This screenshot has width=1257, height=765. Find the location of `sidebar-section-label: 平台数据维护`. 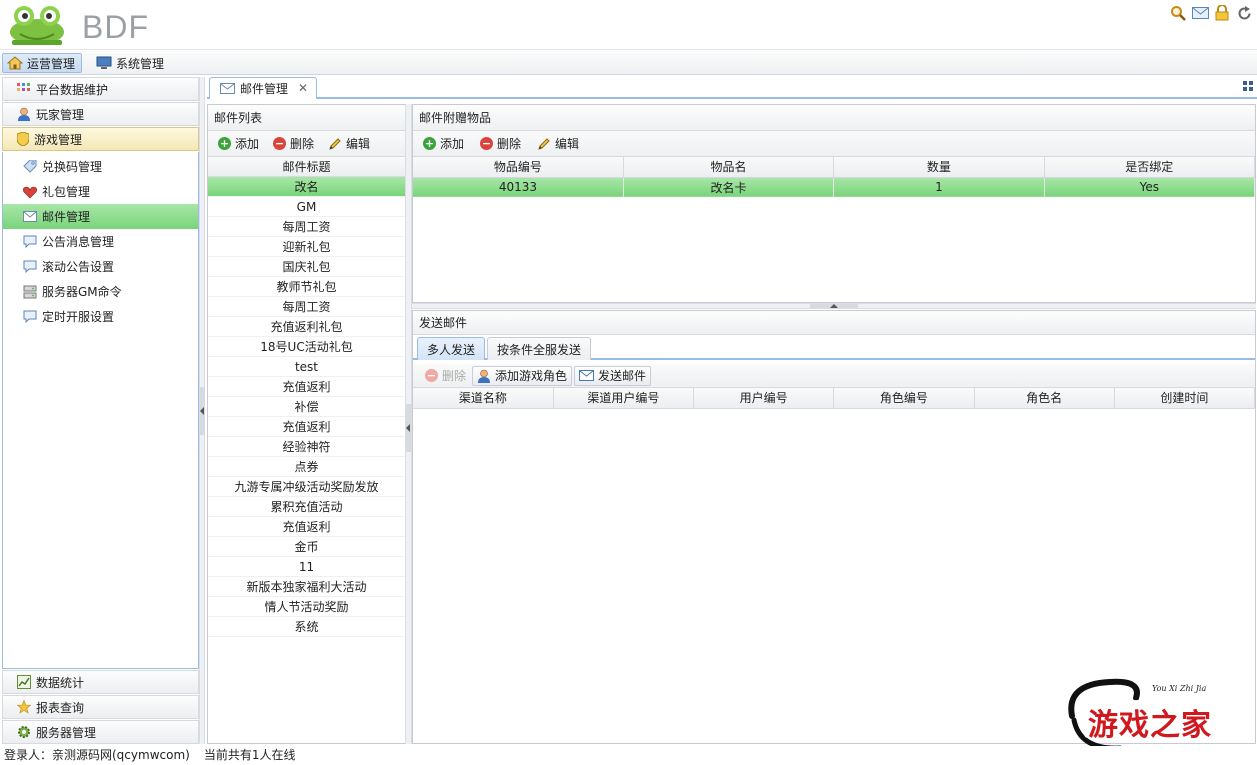

sidebar-section-label: 平台数据维护 is located at coordinates (72, 89).